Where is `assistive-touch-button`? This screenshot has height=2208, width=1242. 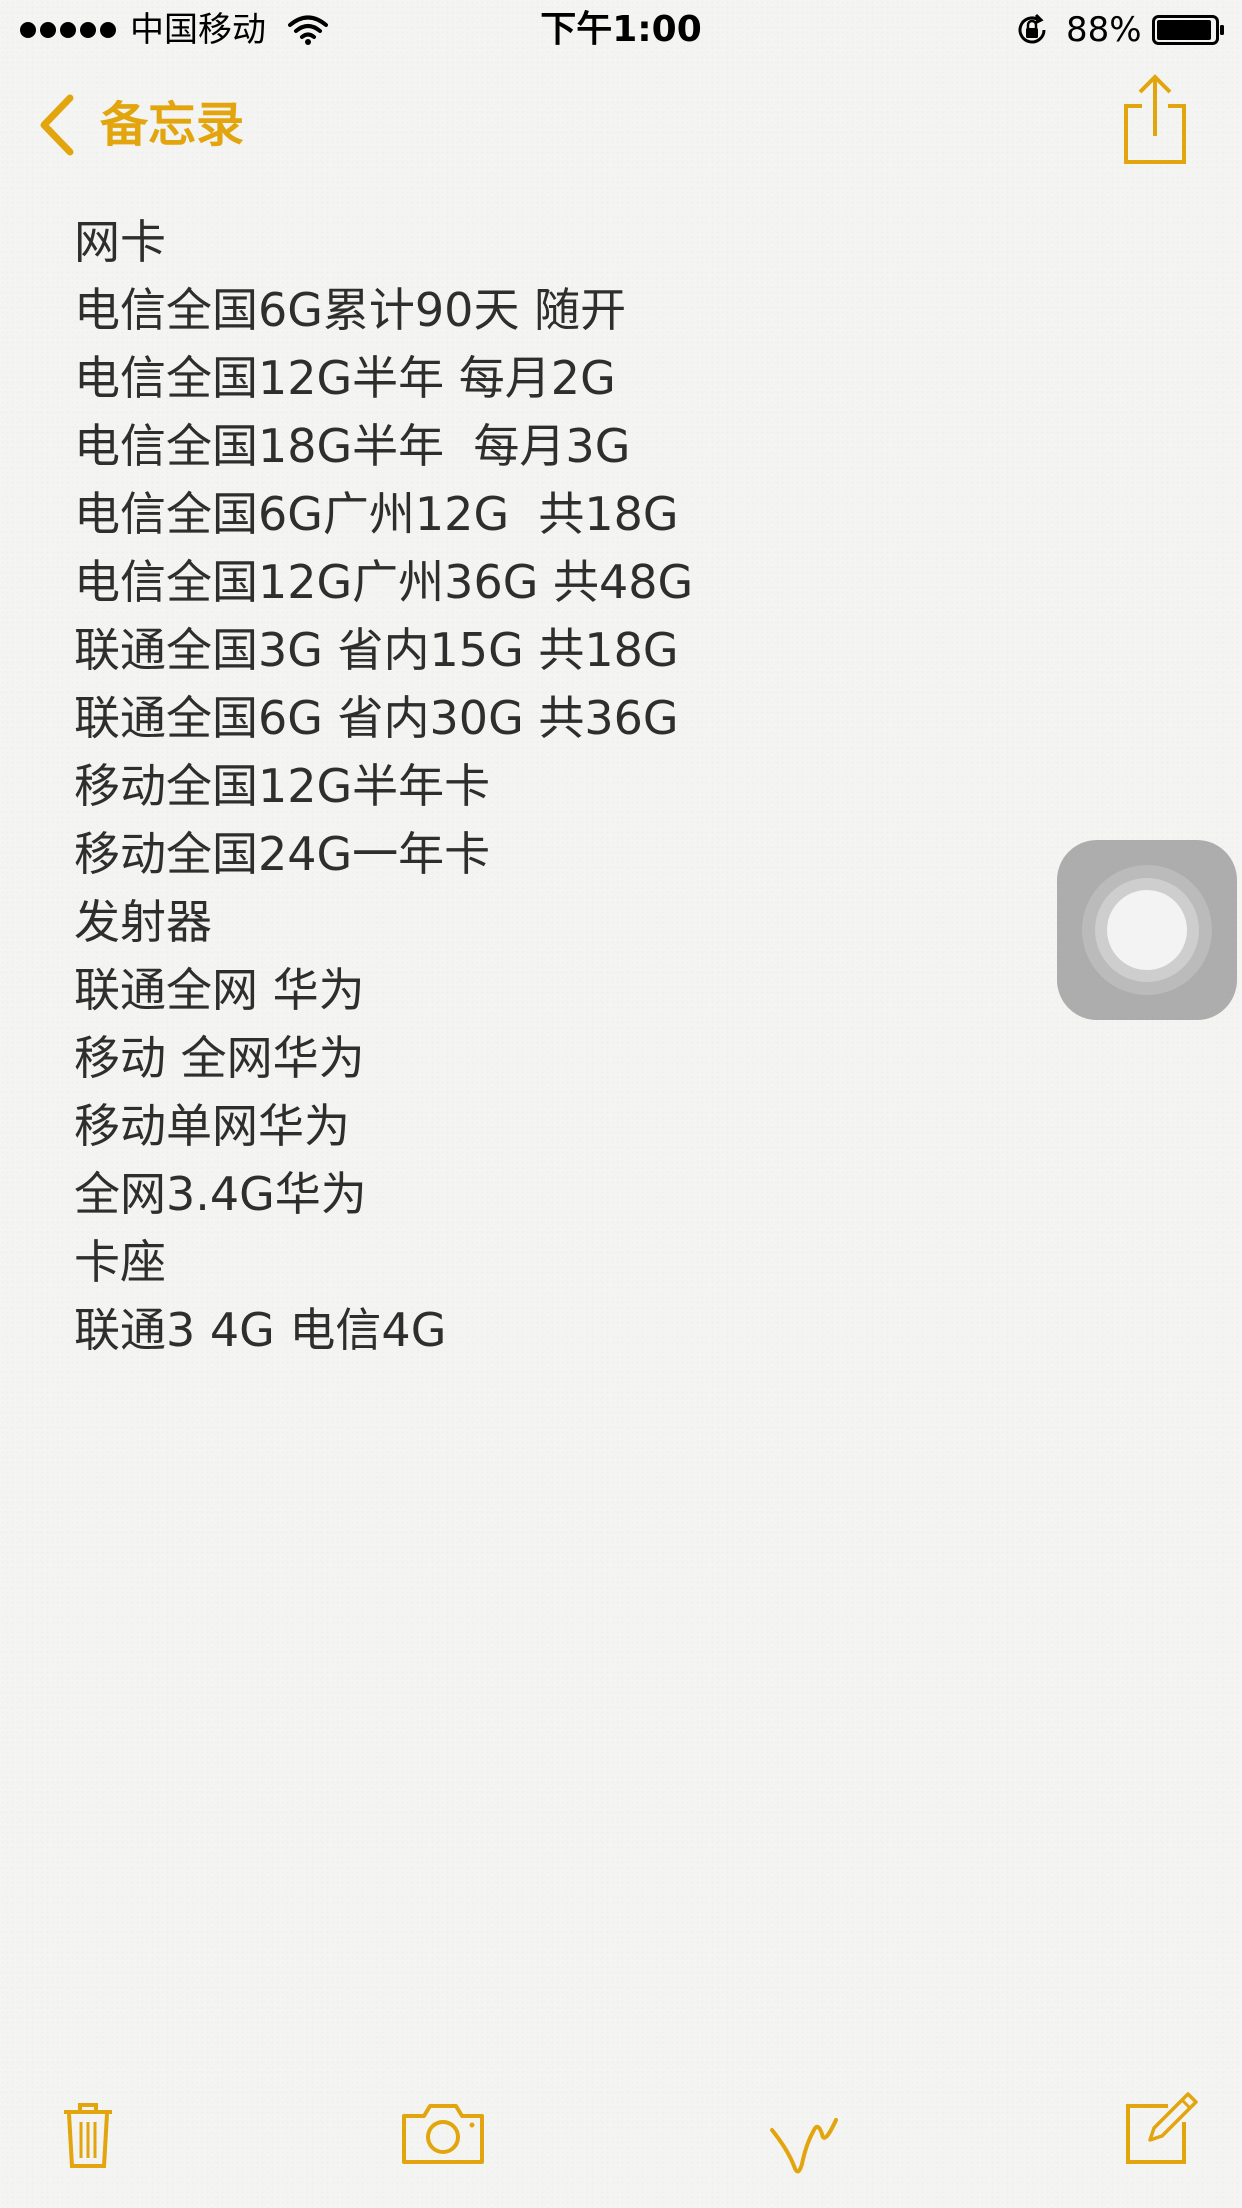 assistive-touch-button is located at coordinates (1147, 930).